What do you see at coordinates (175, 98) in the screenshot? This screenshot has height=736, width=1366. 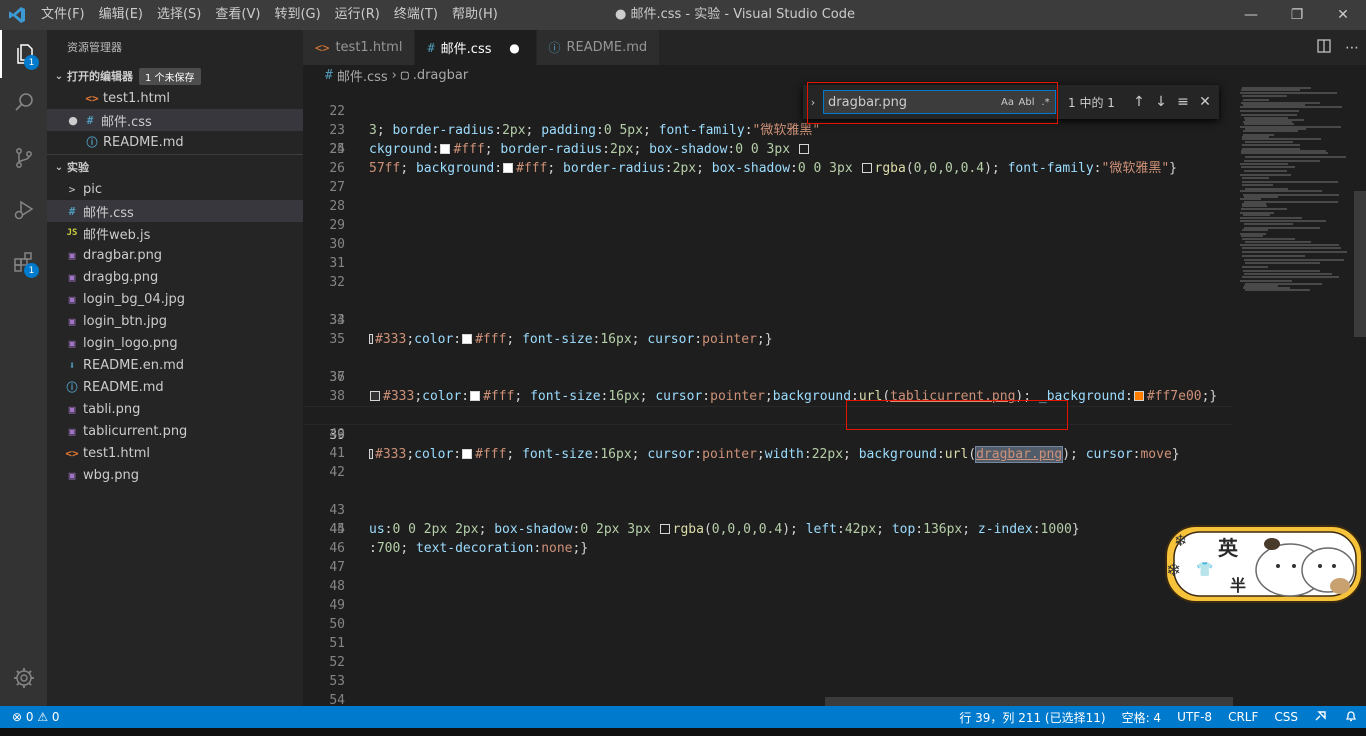 I see `open-editor-item: <> test1.html` at bounding box center [175, 98].